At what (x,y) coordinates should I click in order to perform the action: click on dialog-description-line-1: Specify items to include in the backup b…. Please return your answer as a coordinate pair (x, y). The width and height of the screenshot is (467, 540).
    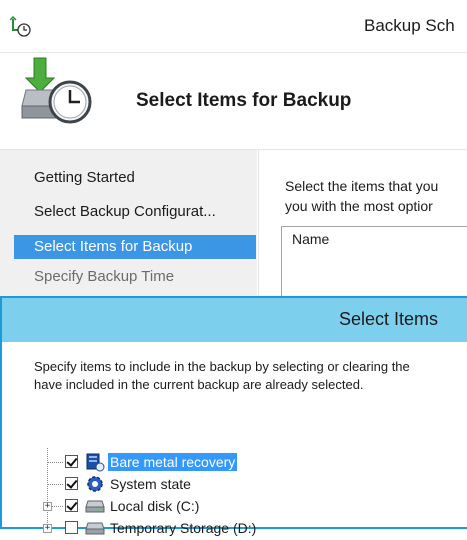
    Looking at the image, I should click on (222, 366).